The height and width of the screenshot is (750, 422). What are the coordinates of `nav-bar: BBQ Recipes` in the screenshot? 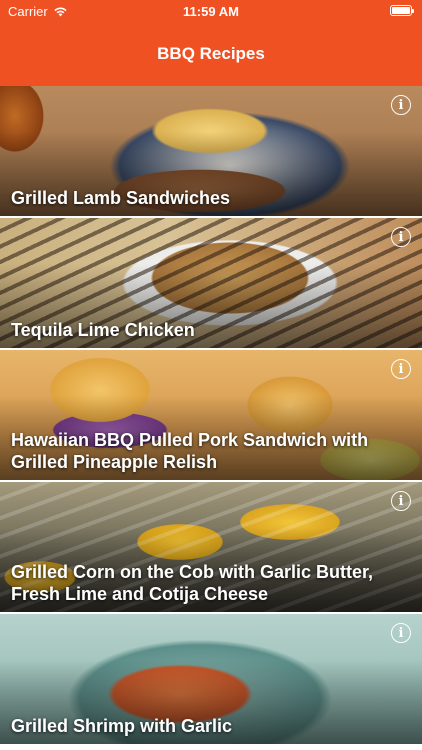 It's located at (211, 54).